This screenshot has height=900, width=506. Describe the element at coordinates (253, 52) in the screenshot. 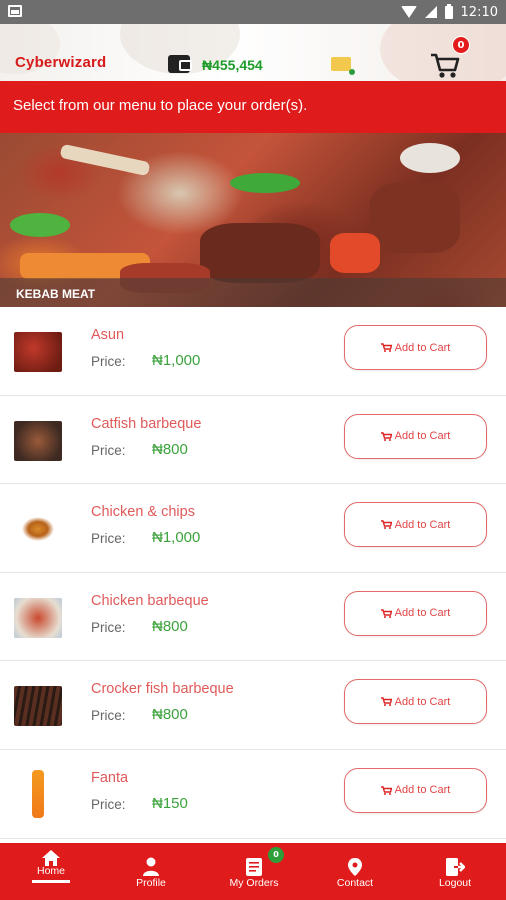

I see `app-header: Cyberwizard ₦455,454 0` at that location.